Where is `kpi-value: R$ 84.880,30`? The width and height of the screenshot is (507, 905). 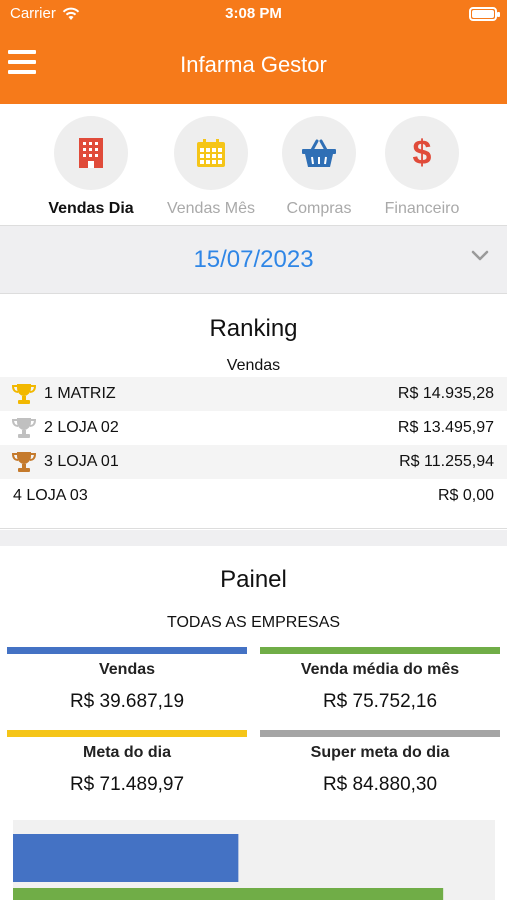
kpi-value: R$ 84.880,30 is located at coordinates (380, 784).